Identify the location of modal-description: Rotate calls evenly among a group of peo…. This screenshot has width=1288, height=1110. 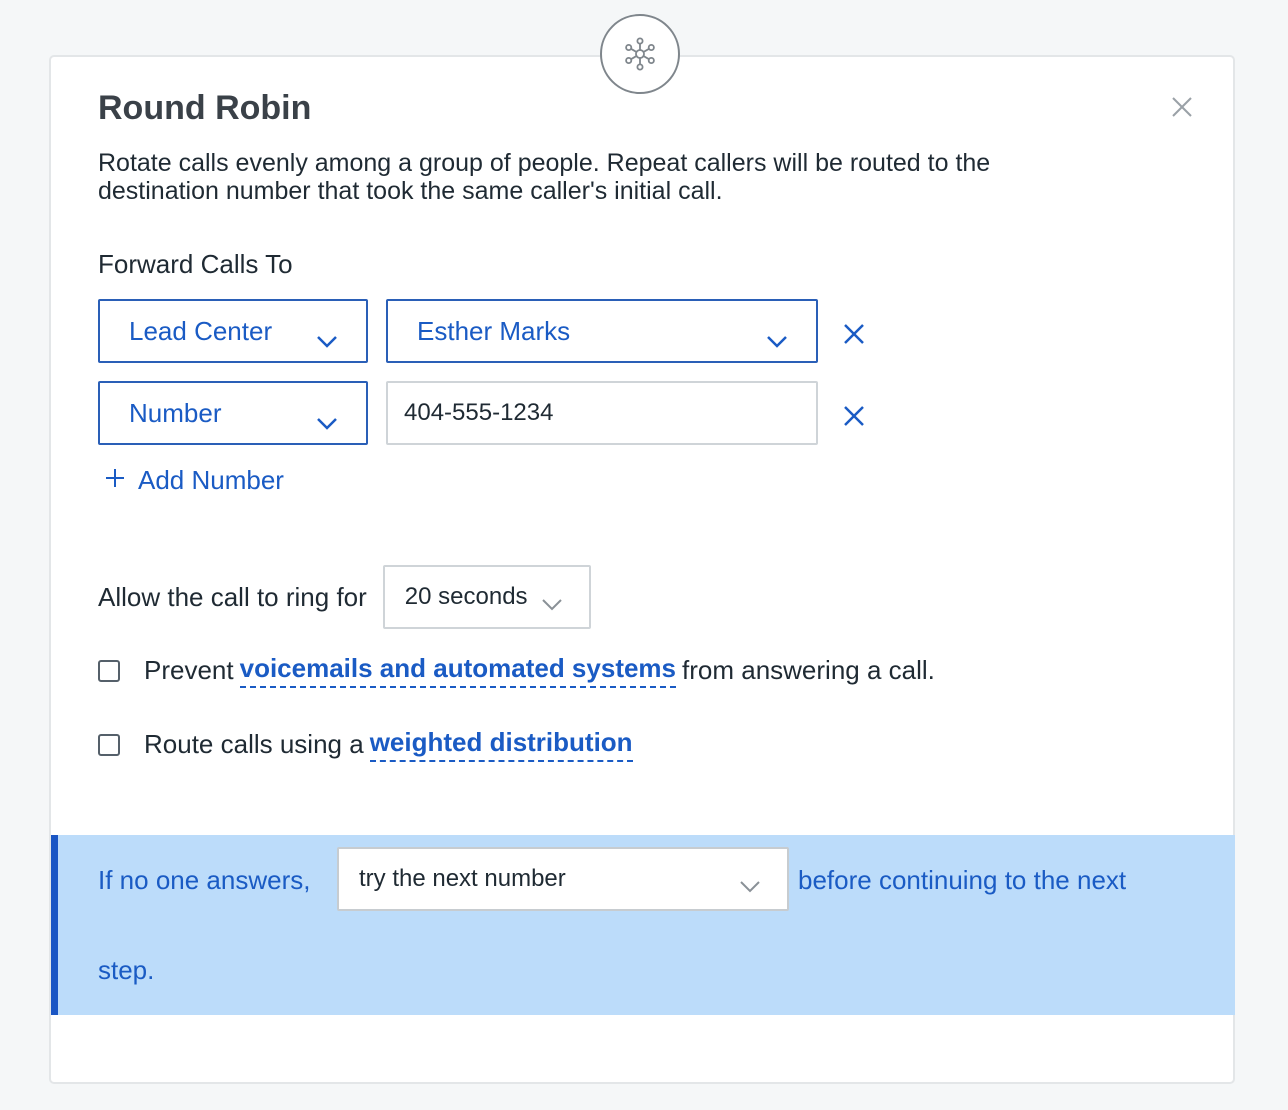
(544, 177).